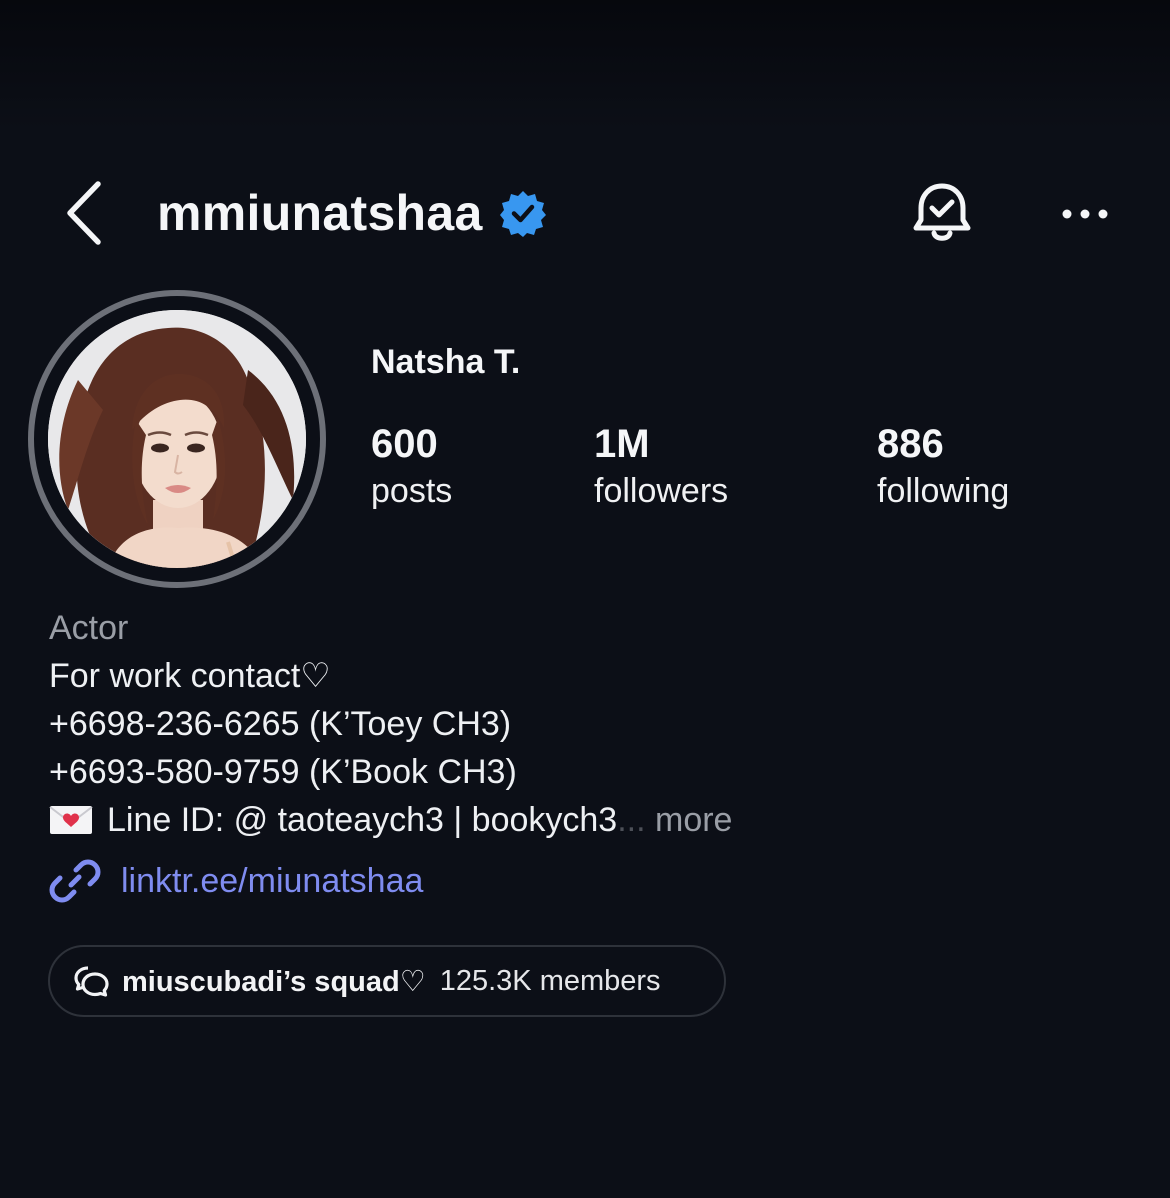  What do you see at coordinates (943, 467) in the screenshot?
I see `following-stat: 886 following` at bounding box center [943, 467].